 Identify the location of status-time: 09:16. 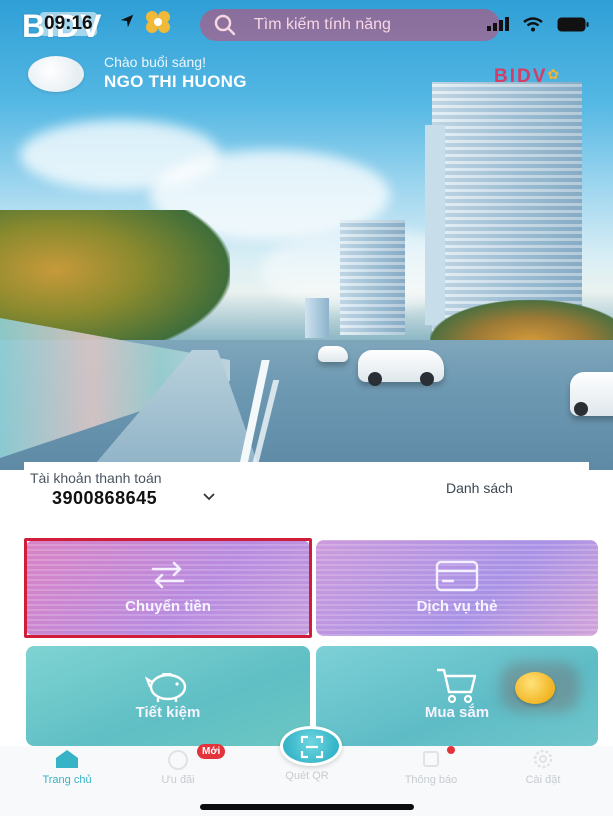
(68, 24).